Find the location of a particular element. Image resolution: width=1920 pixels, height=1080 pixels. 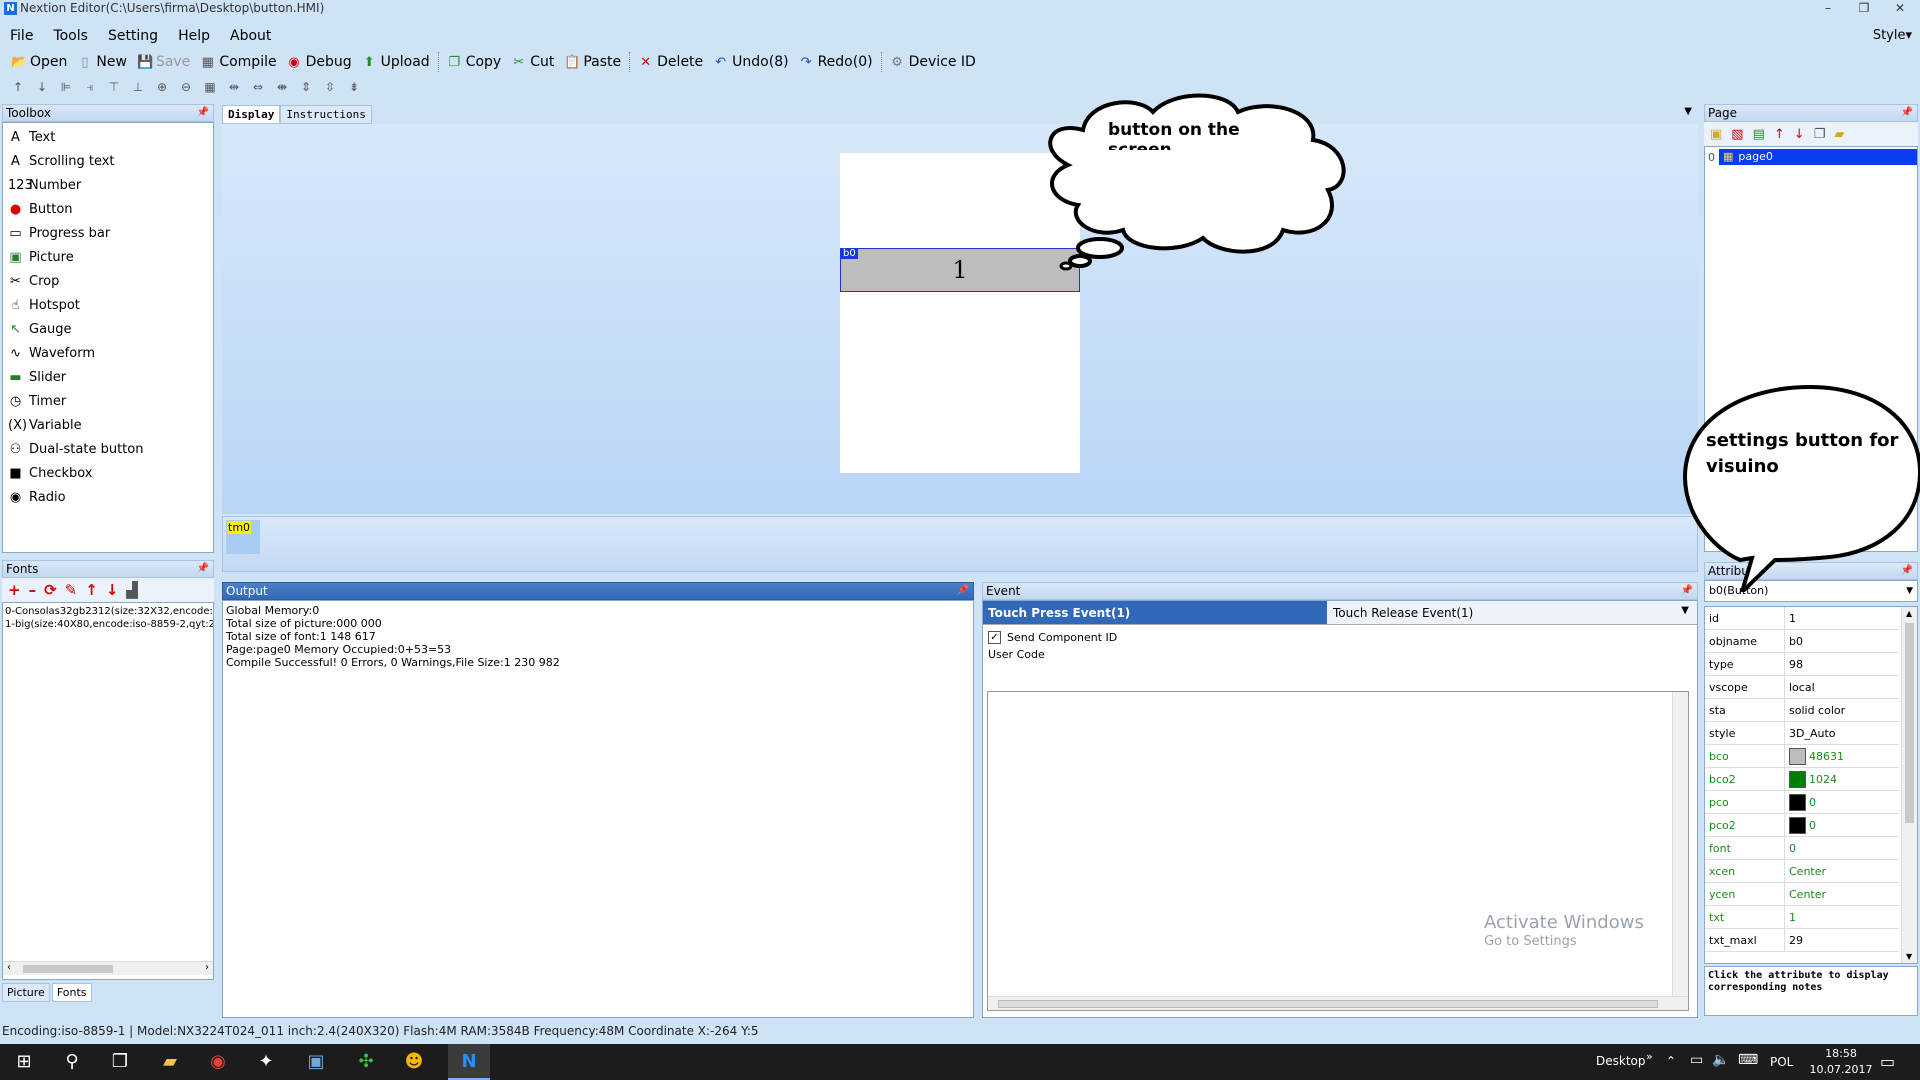

attribute-row-type: type 98 is located at coordinates (1802, 664).